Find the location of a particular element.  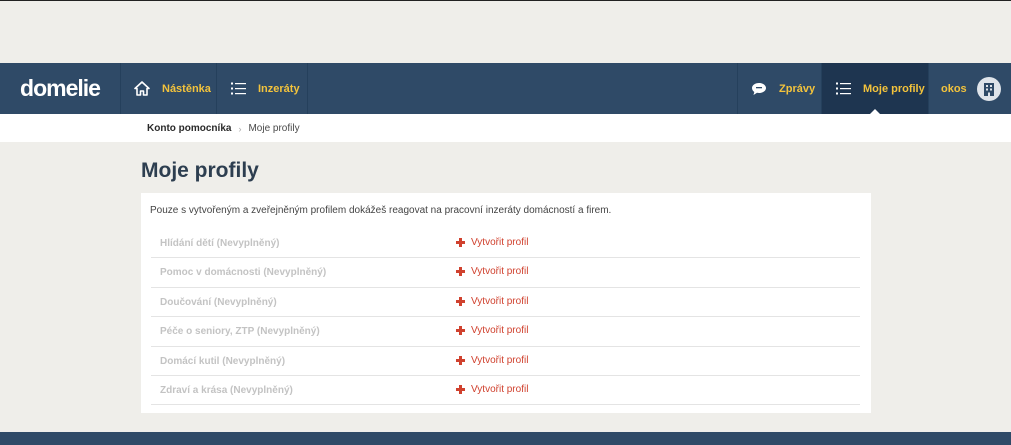

chat-icon is located at coordinates (759, 89).